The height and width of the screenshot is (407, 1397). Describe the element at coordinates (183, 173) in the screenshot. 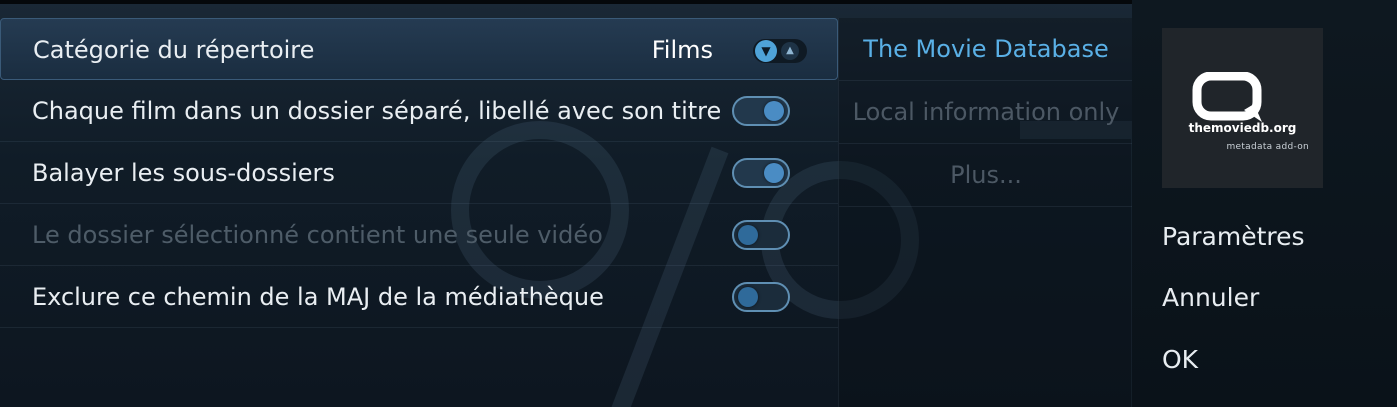

I see `setting-label: Balayer les sous-dossiers` at that location.